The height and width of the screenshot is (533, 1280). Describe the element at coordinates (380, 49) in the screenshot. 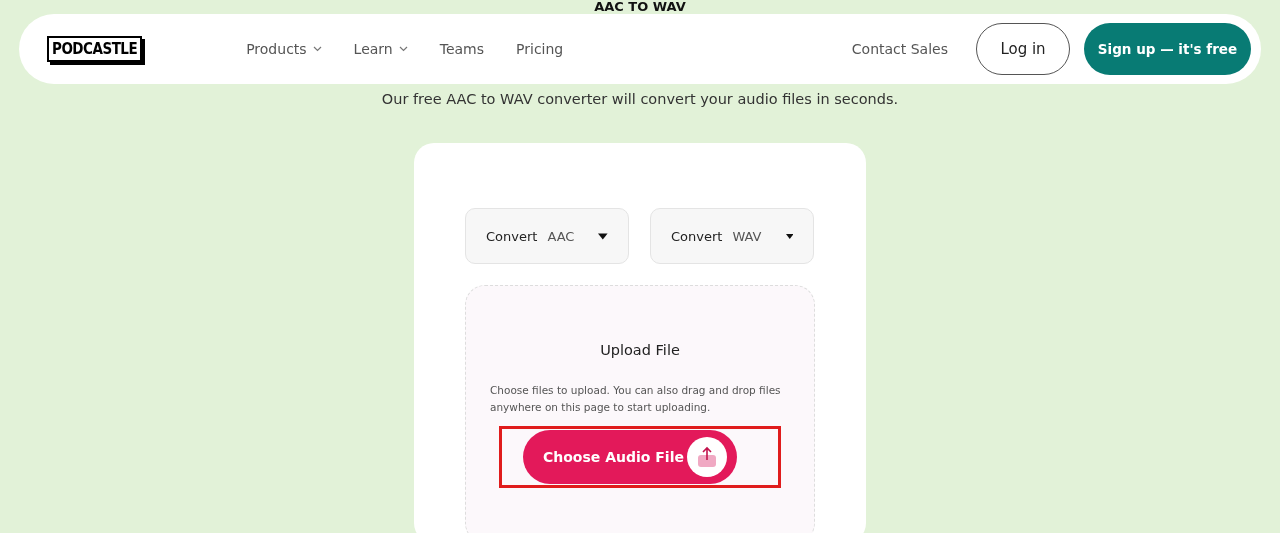

I see `nav-link: Learn` at that location.